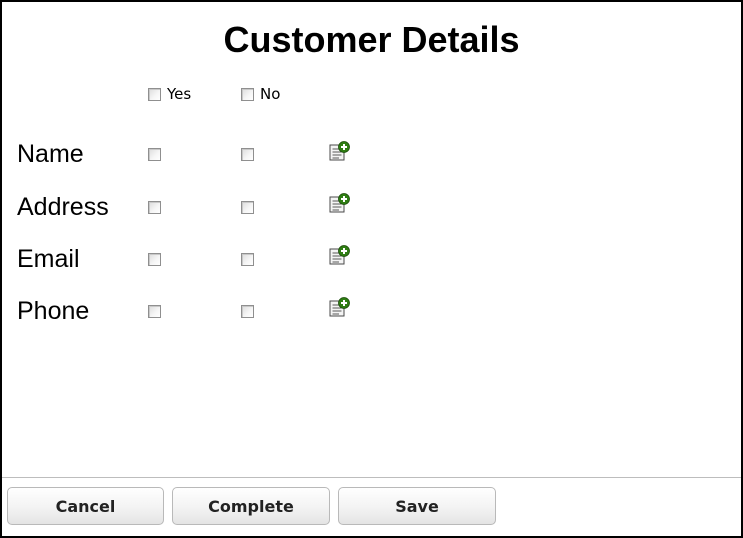  What do you see at coordinates (251, 506) in the screenshot?
I see `complete-button: Complete` at bounding box center [251, 506].